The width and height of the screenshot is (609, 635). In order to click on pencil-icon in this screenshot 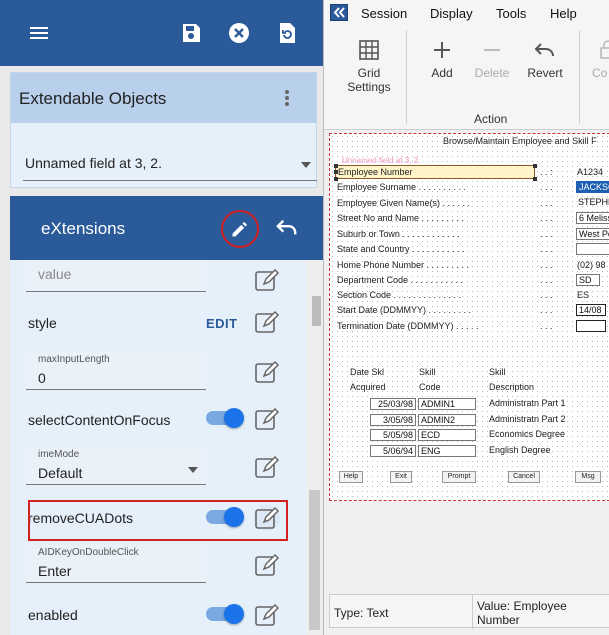, I will do `click(240, 229)`.